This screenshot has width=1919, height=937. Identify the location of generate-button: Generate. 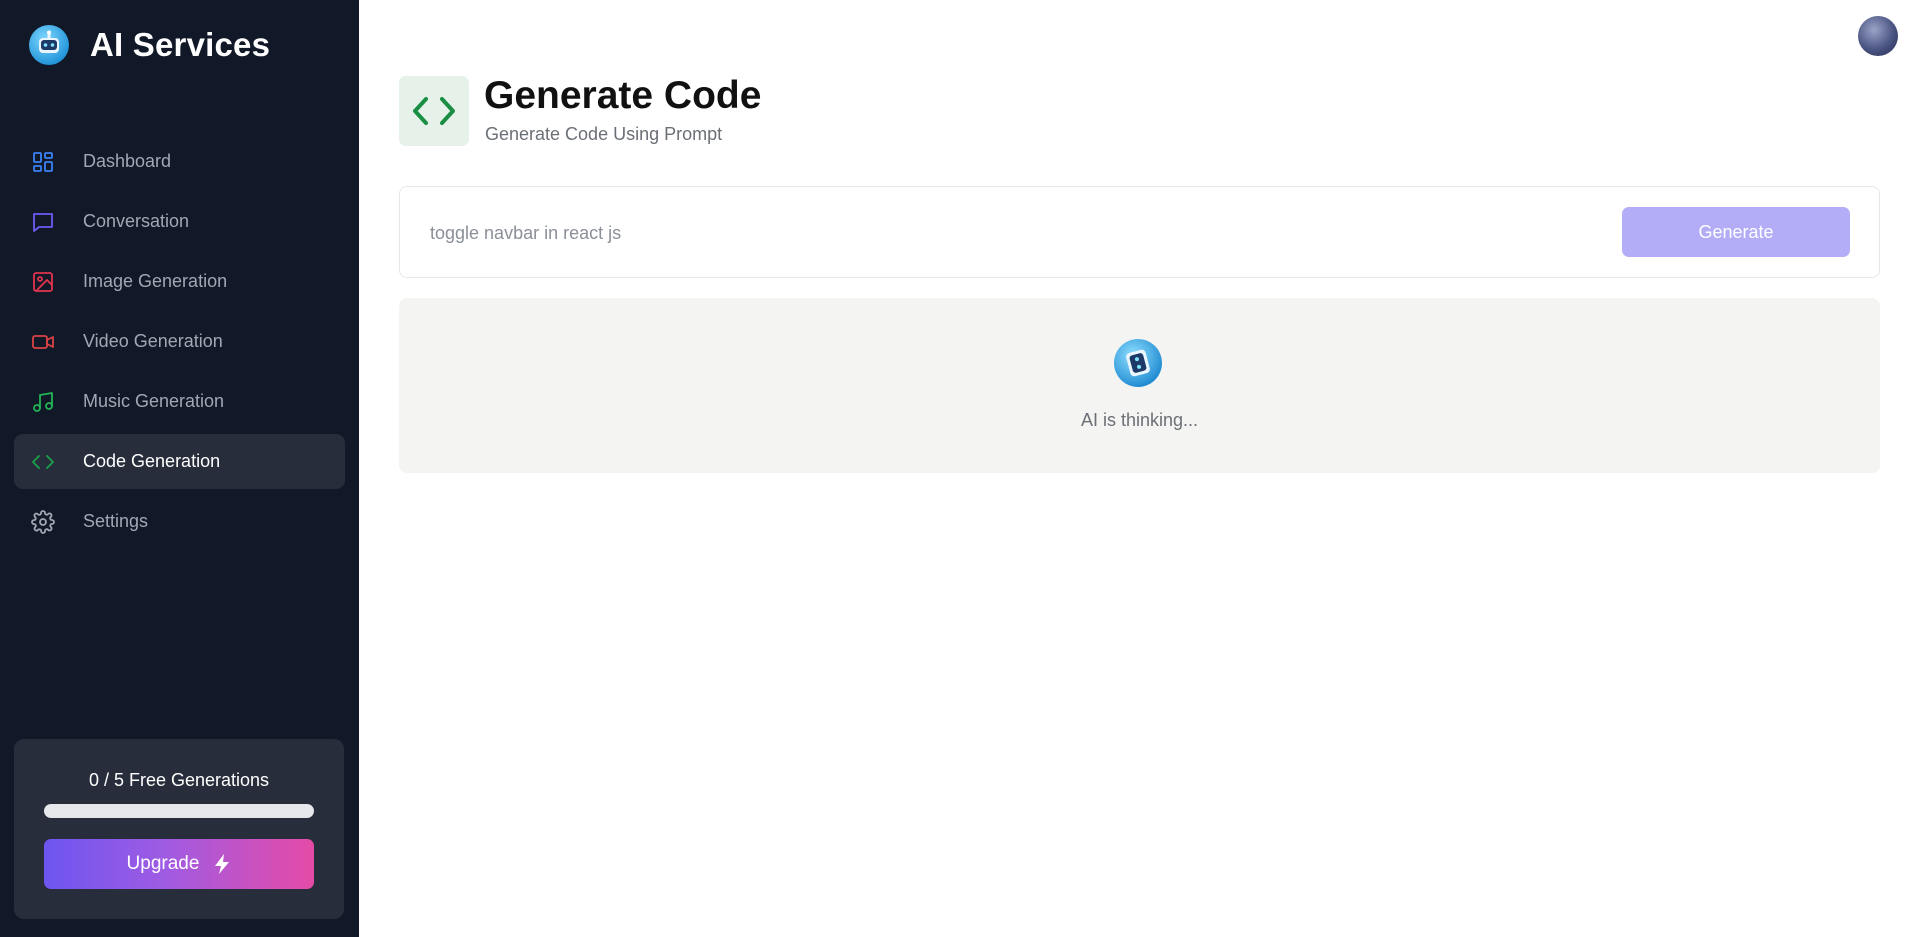
(1736, 232).